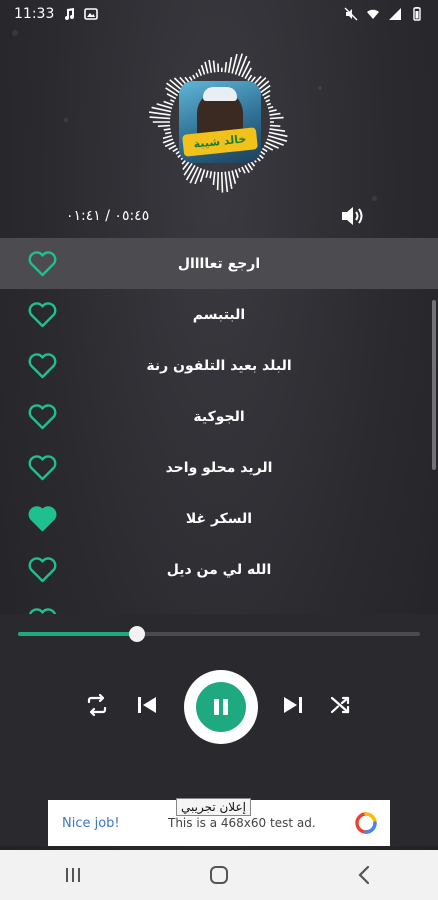 Image resolution: width=438 pixels, height=900 pixels. Describe the element at coordinates (108, 216) in the screenshot. I see `time-display: ٠٥:٤٥ / ٠١:٤١` at that location.